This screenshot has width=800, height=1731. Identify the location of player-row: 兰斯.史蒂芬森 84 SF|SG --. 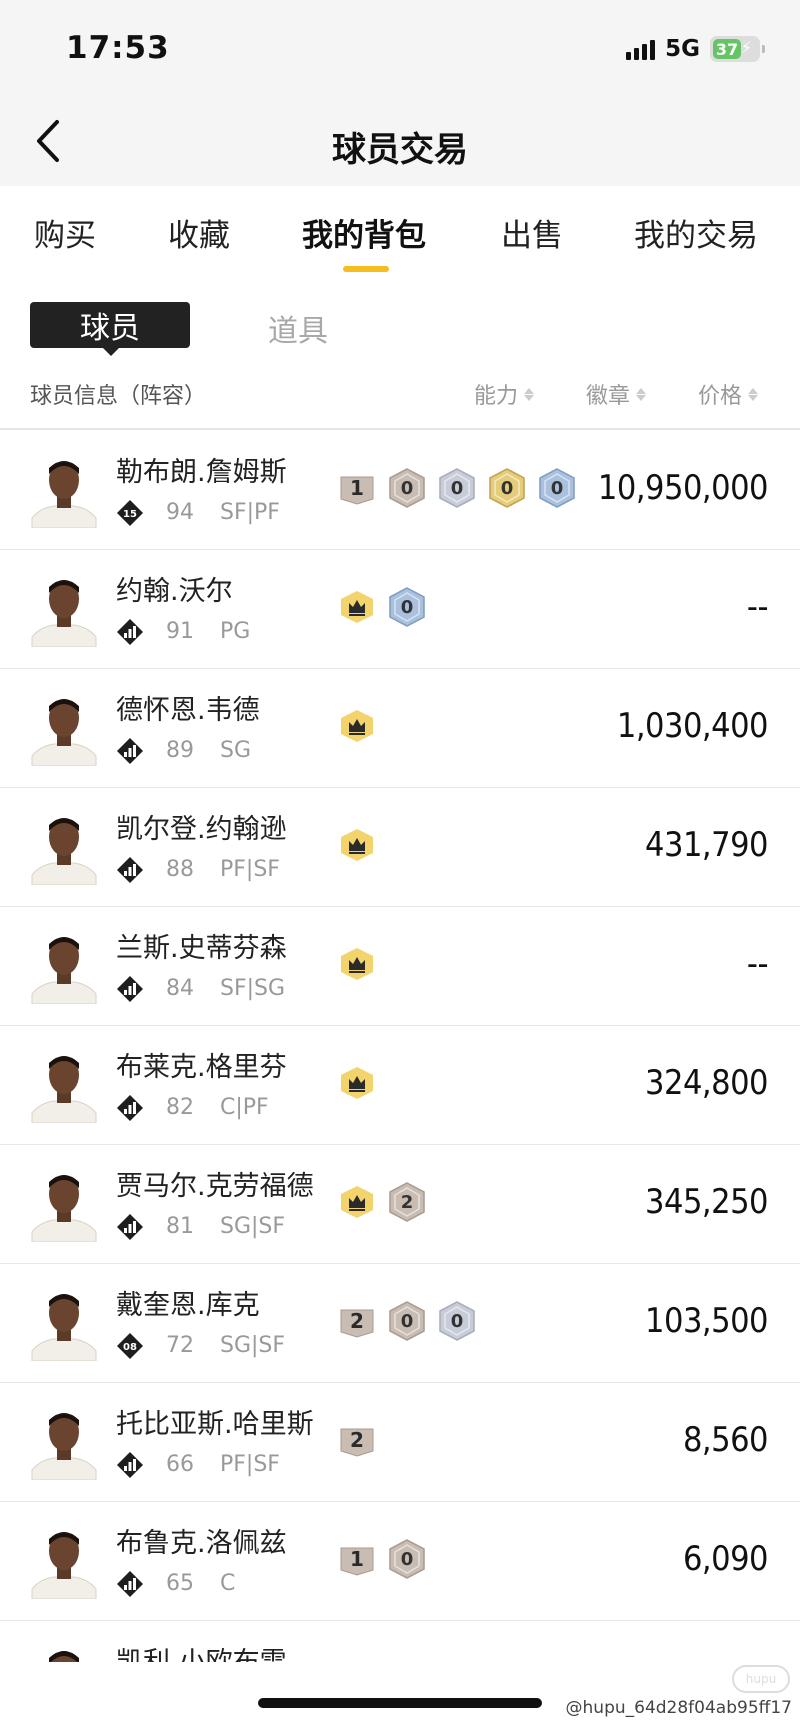
(400, 967).